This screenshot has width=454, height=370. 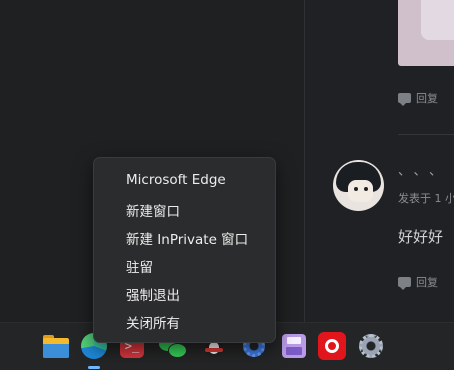 I want to click on menu-item-force-quit: 强制退出, so click(x=153, y=294).